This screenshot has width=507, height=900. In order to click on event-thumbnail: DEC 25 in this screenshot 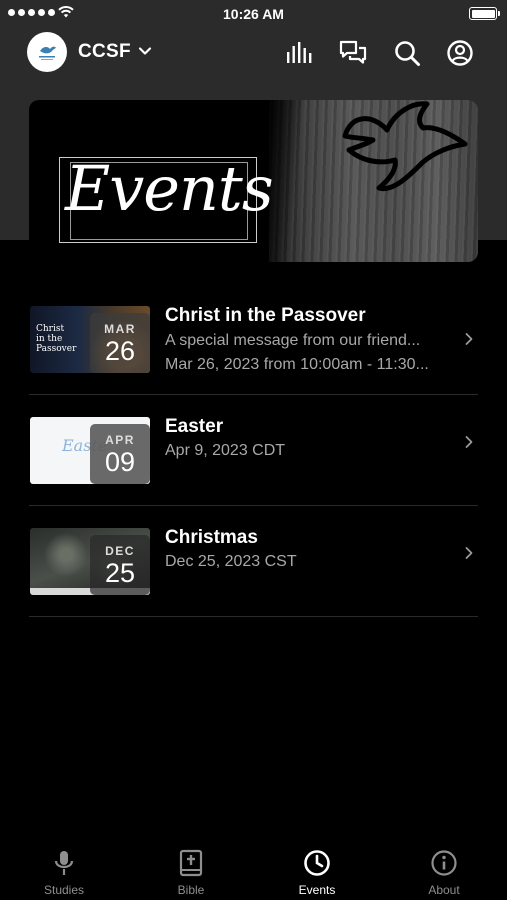, I will do `click(90, 561)`.